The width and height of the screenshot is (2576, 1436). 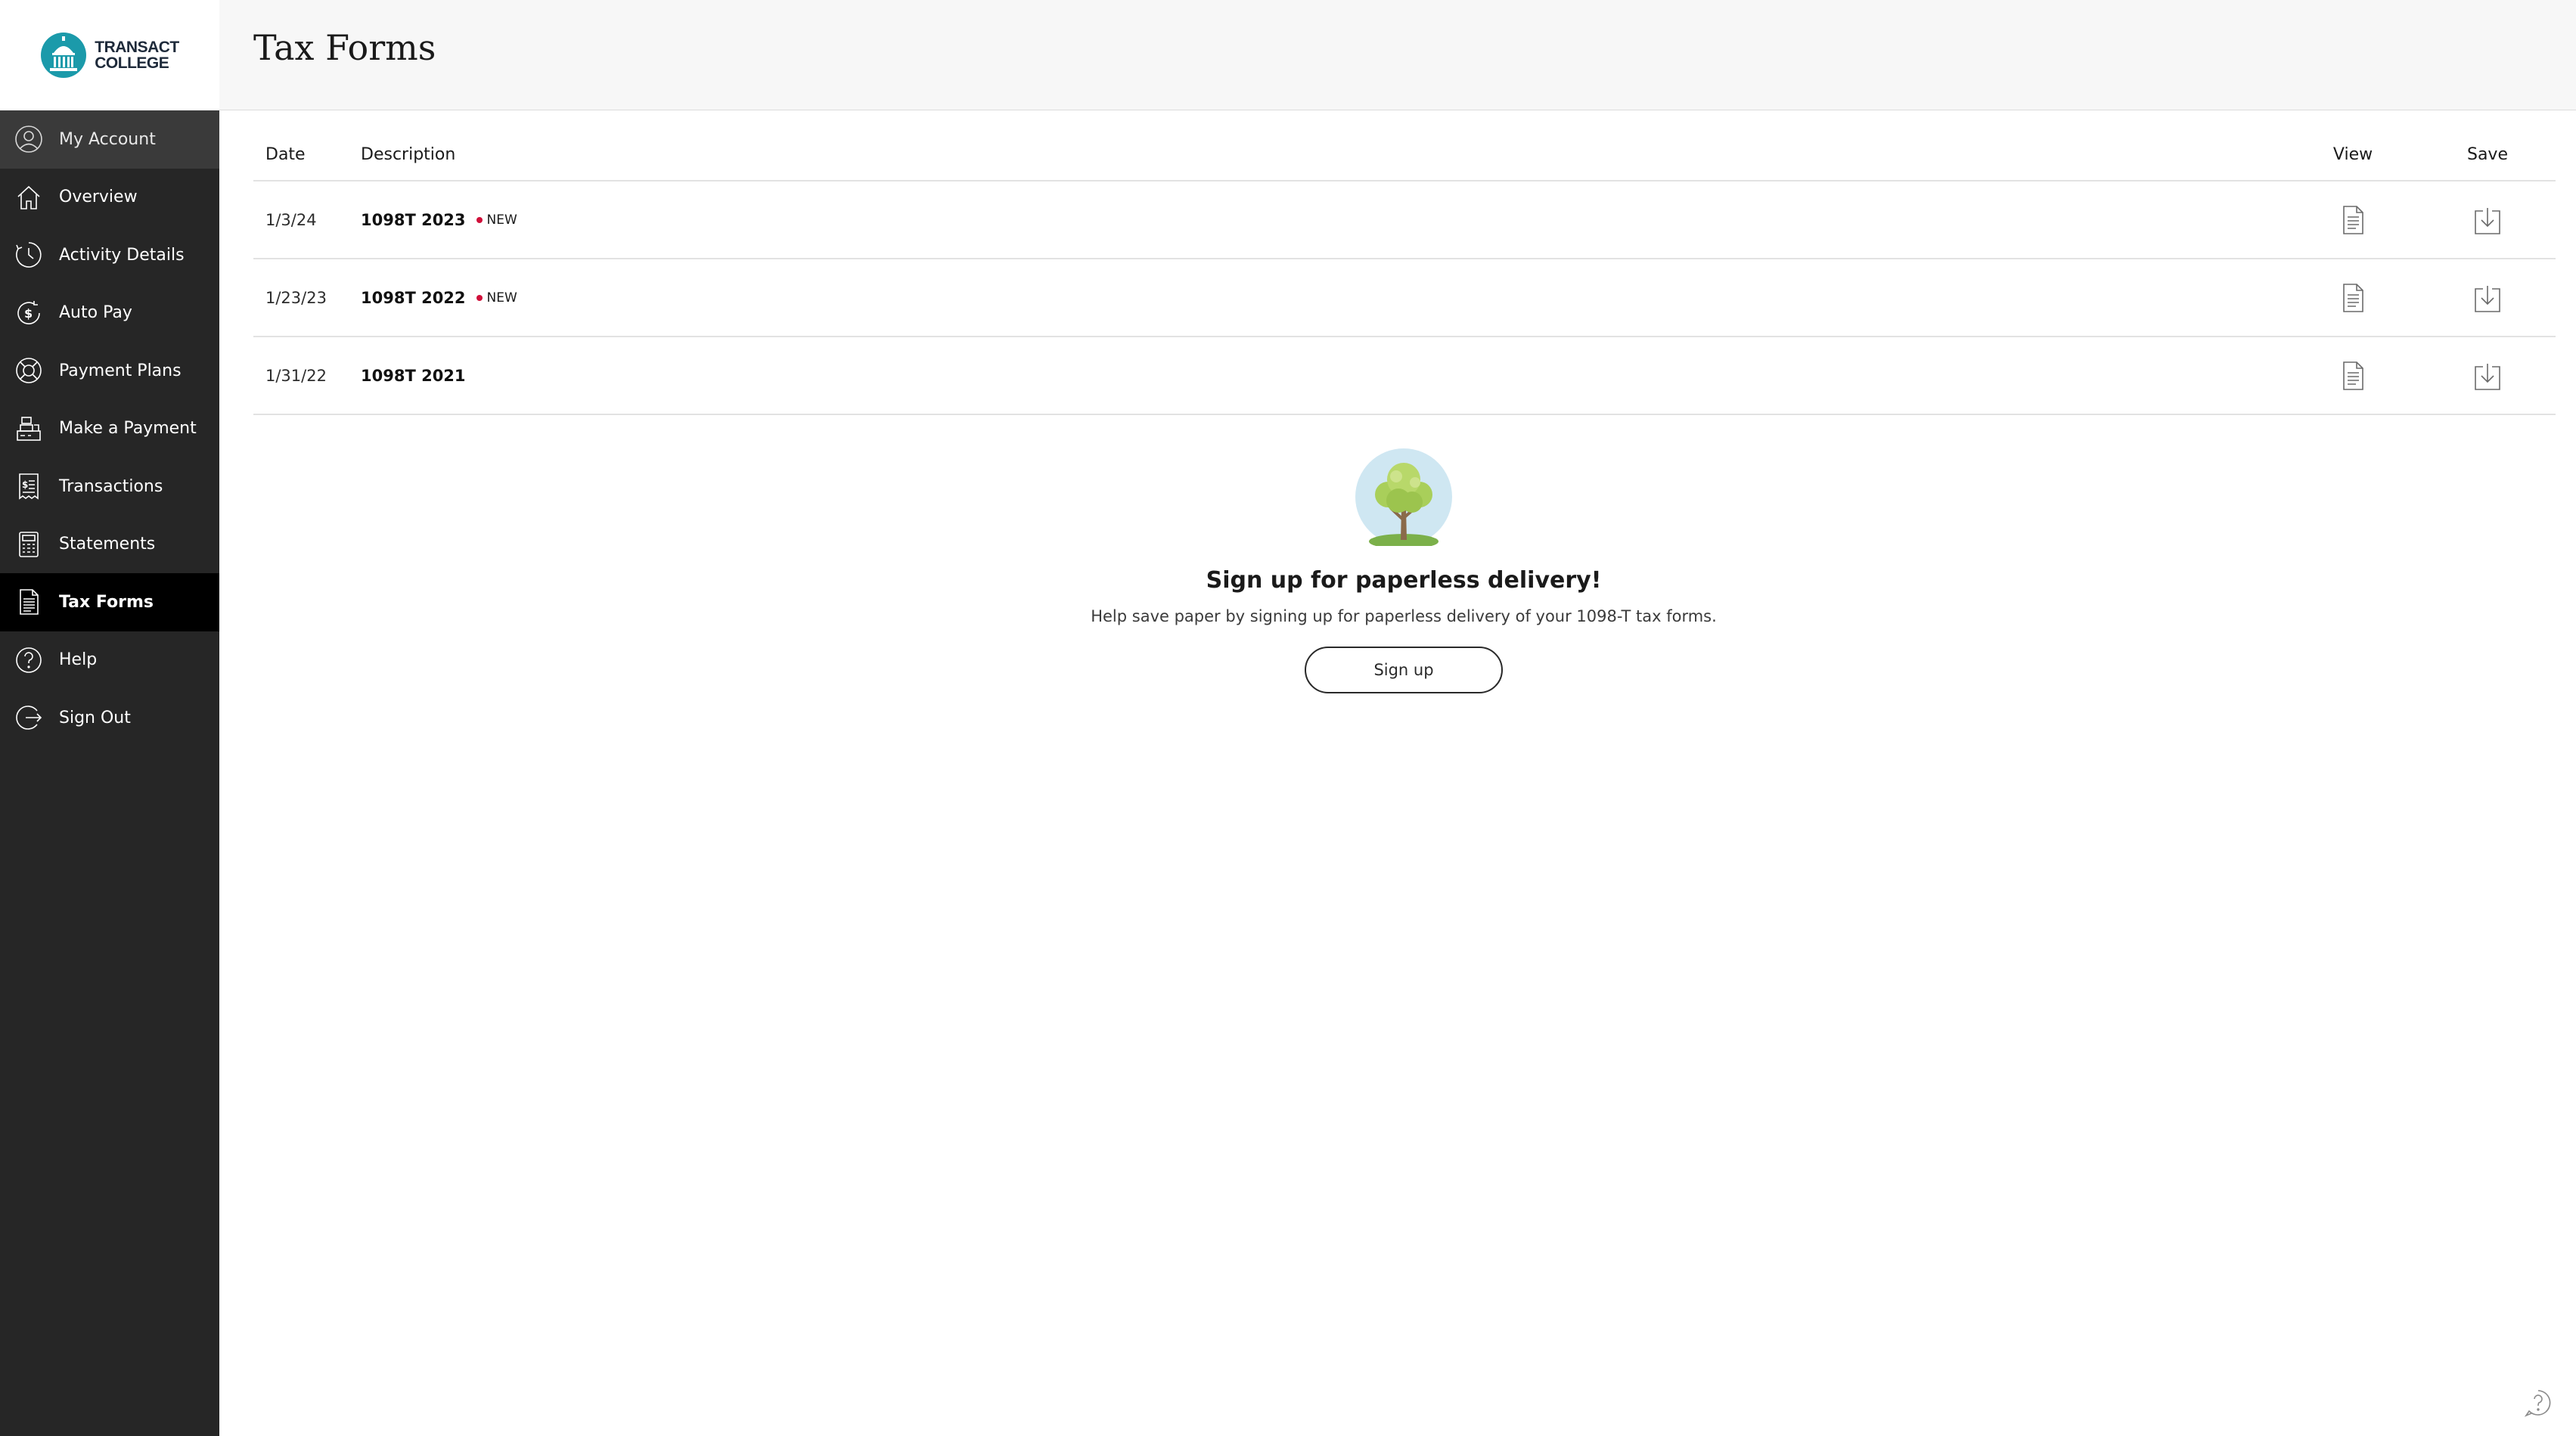 I want to click on sign-out-icon, so click(x=29, y=717).